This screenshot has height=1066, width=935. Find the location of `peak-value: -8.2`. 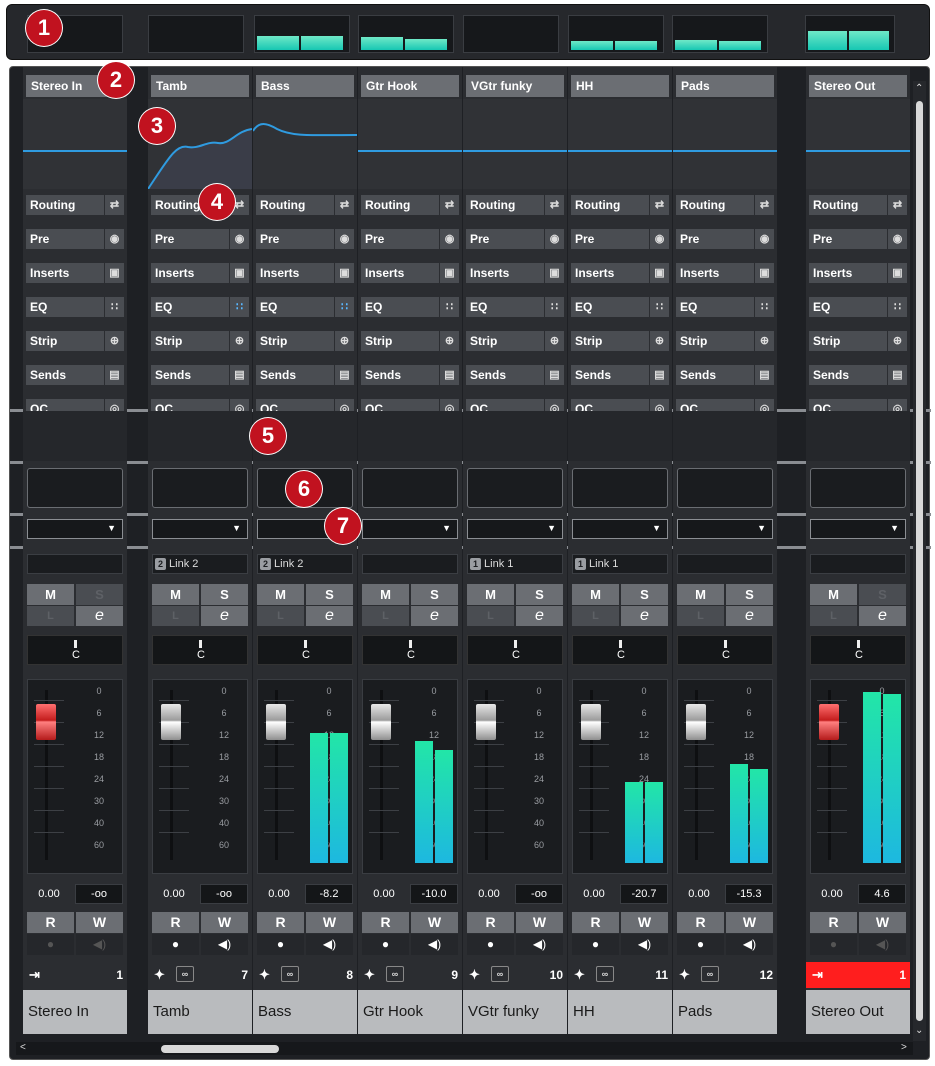

peak-value: -8.2 is located at coordinates (329, 894).